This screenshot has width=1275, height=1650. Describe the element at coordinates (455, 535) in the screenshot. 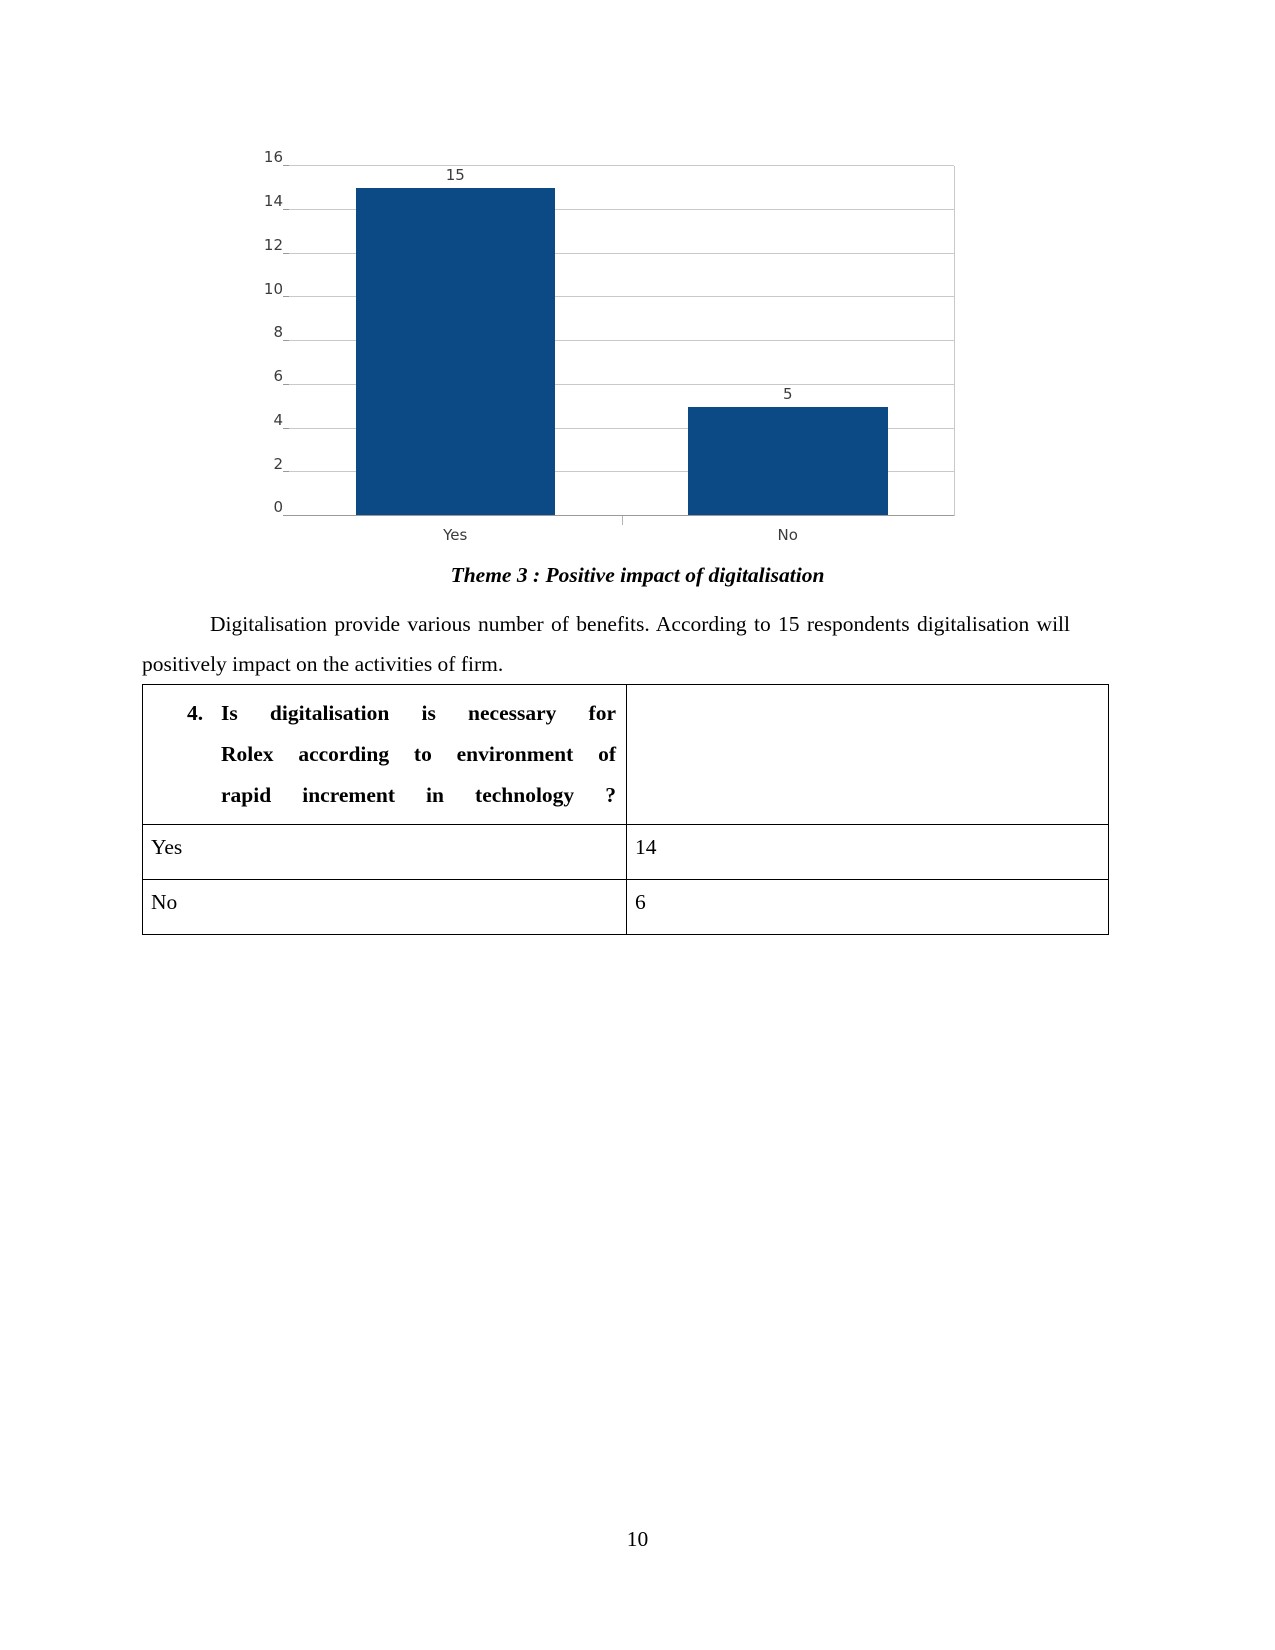

I see `x-axis-tick-label: Yes` at that location.